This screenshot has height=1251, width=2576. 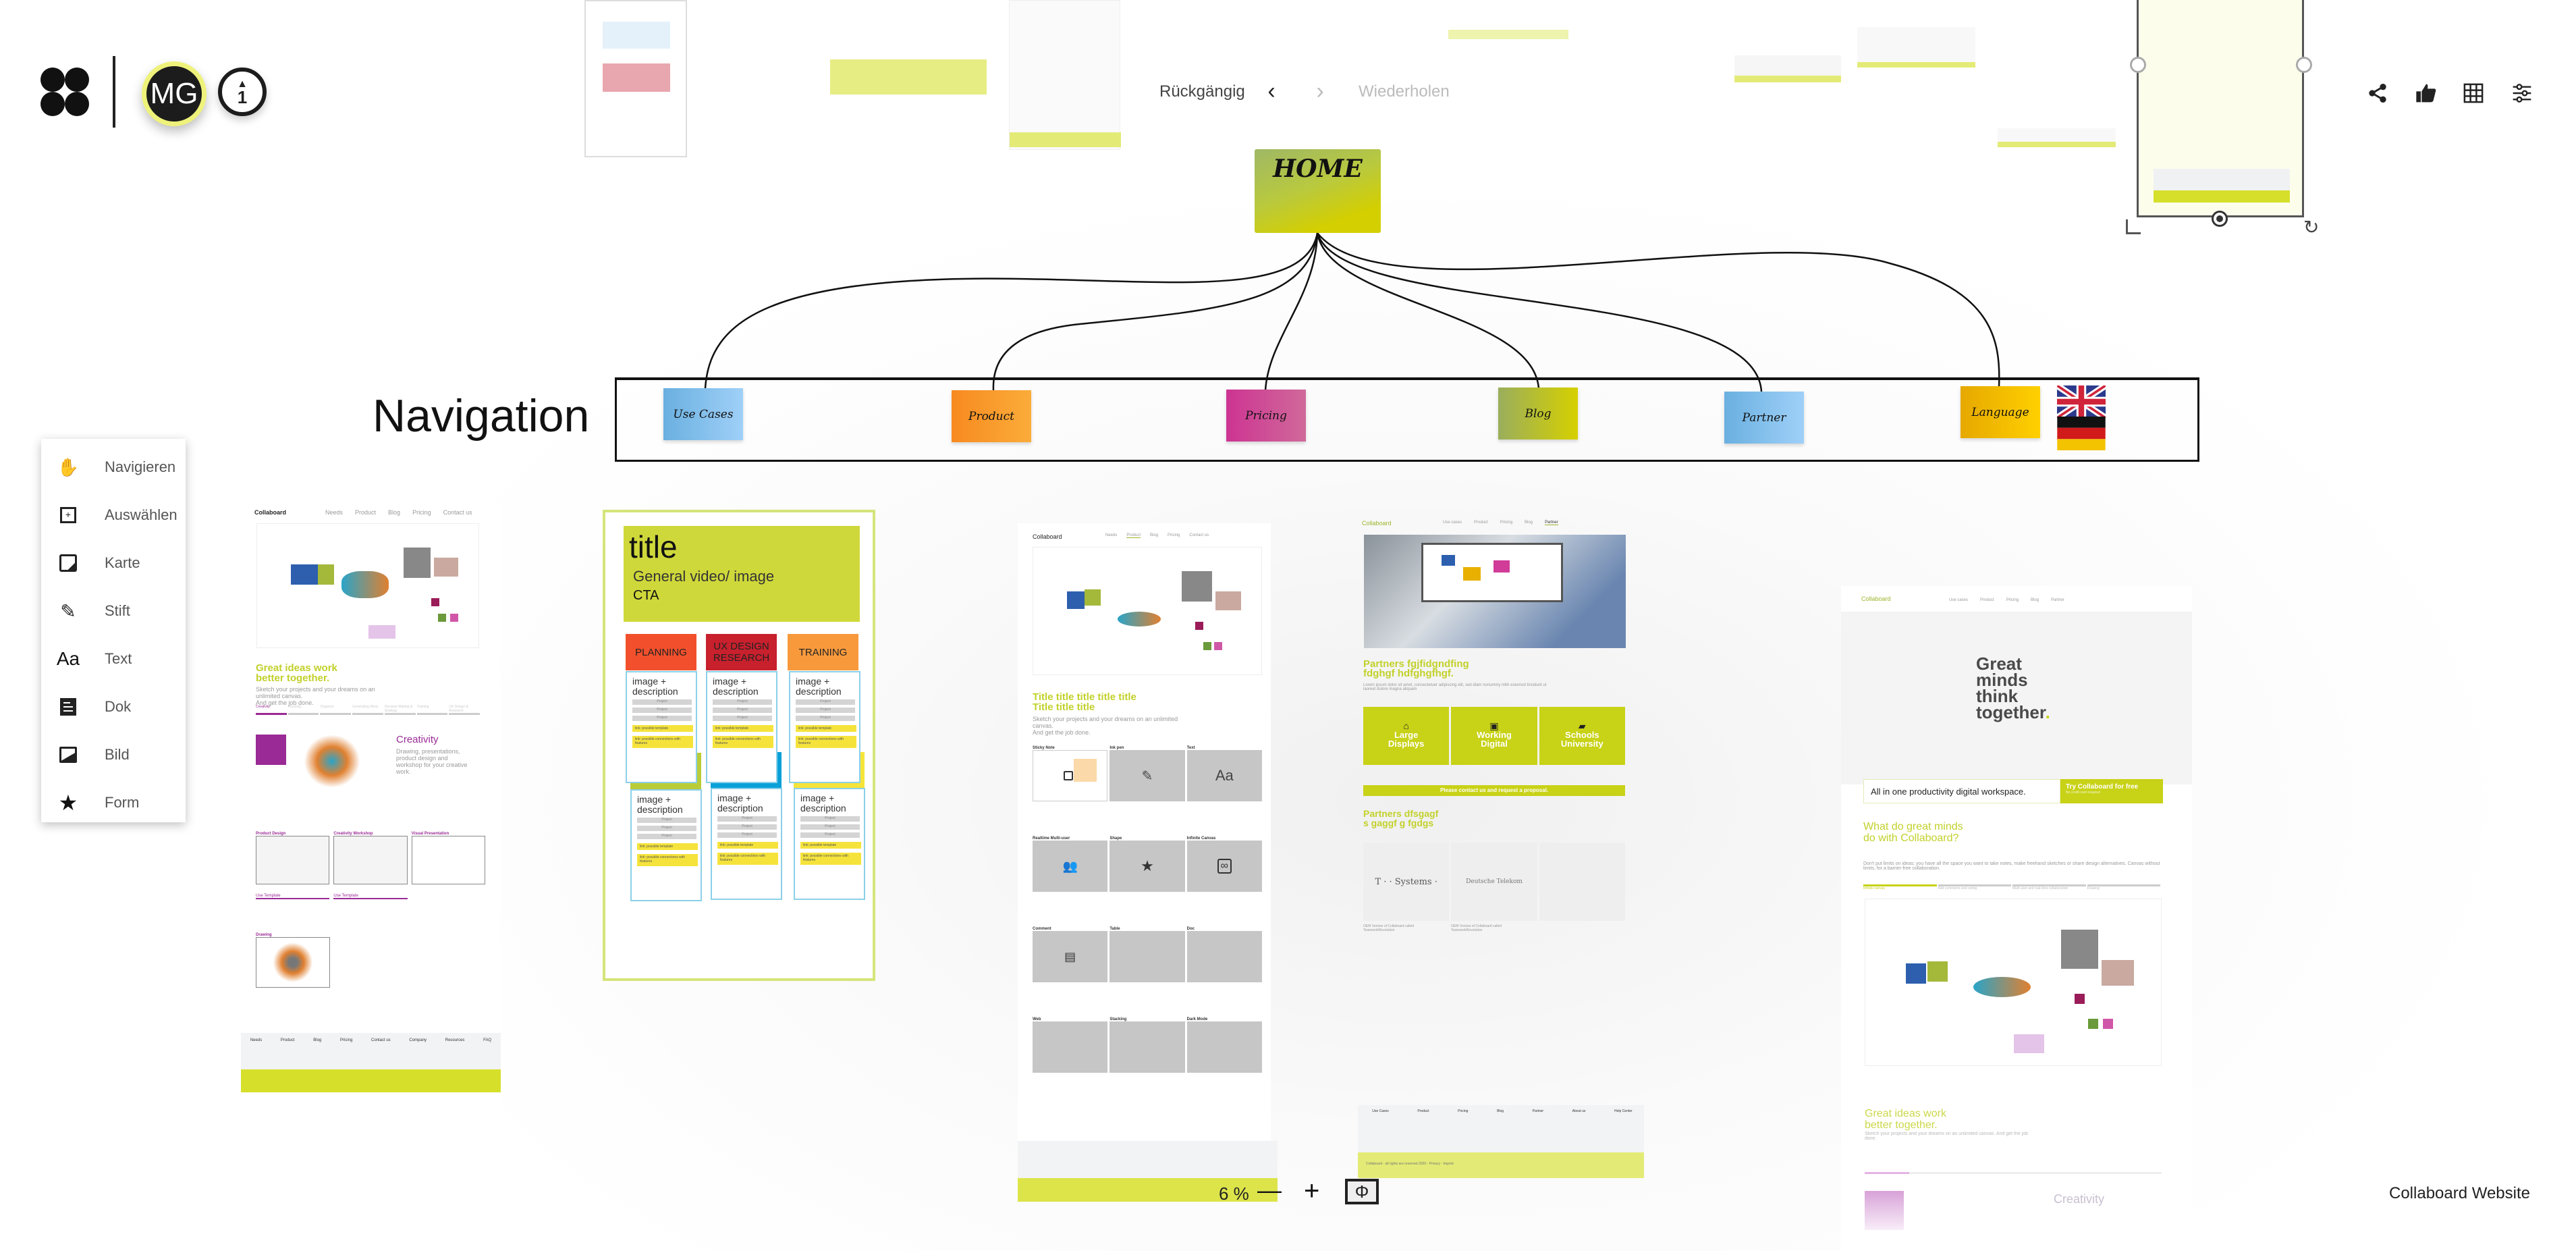 I want to click on image-icon, so click(x=68, y=754).